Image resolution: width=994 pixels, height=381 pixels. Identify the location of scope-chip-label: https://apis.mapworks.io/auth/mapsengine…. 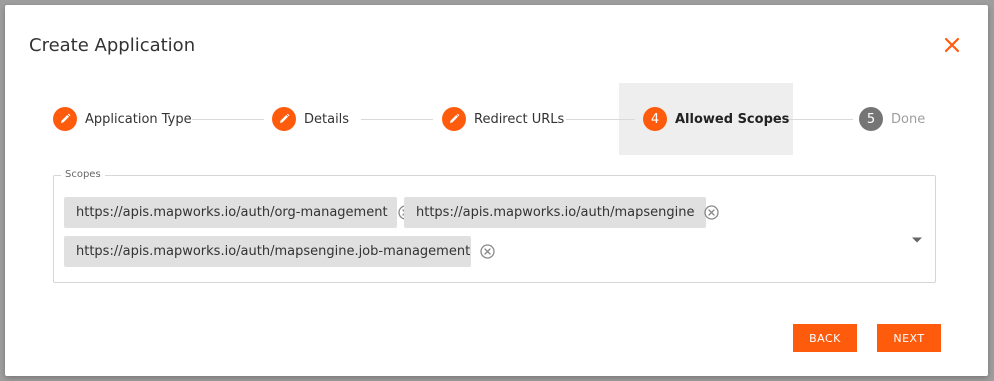
(273, 251).